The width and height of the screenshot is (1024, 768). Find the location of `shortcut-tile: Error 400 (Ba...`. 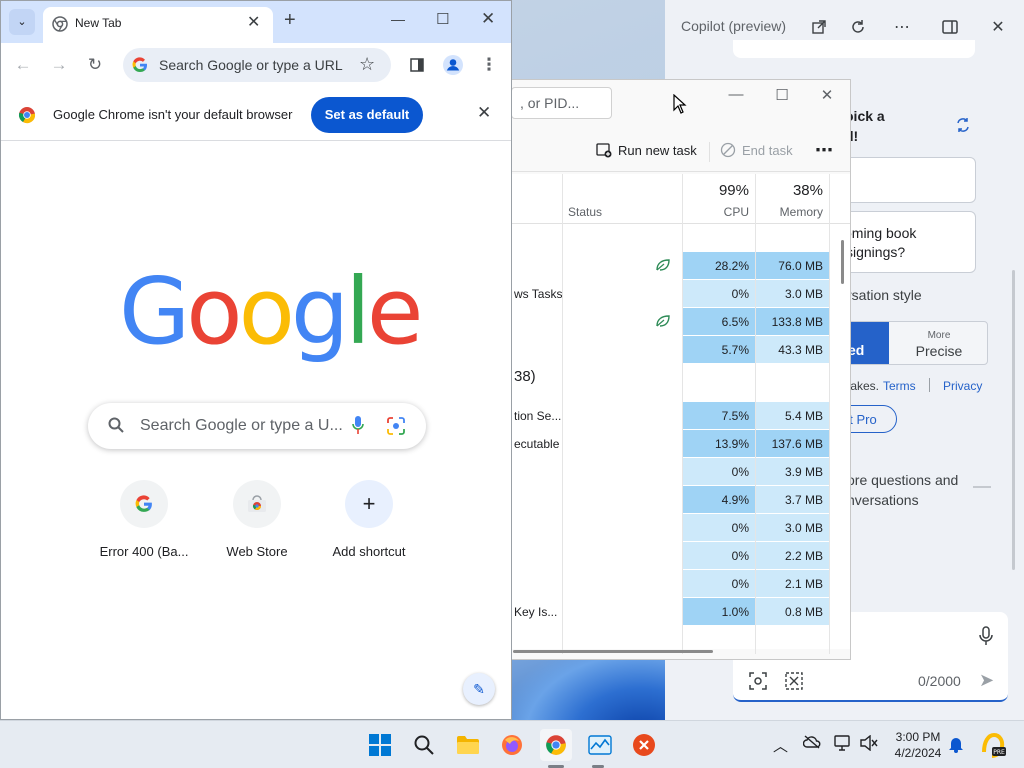

shortcut-tile: Error 400 (Ba... is located at coordinates (144, 519).